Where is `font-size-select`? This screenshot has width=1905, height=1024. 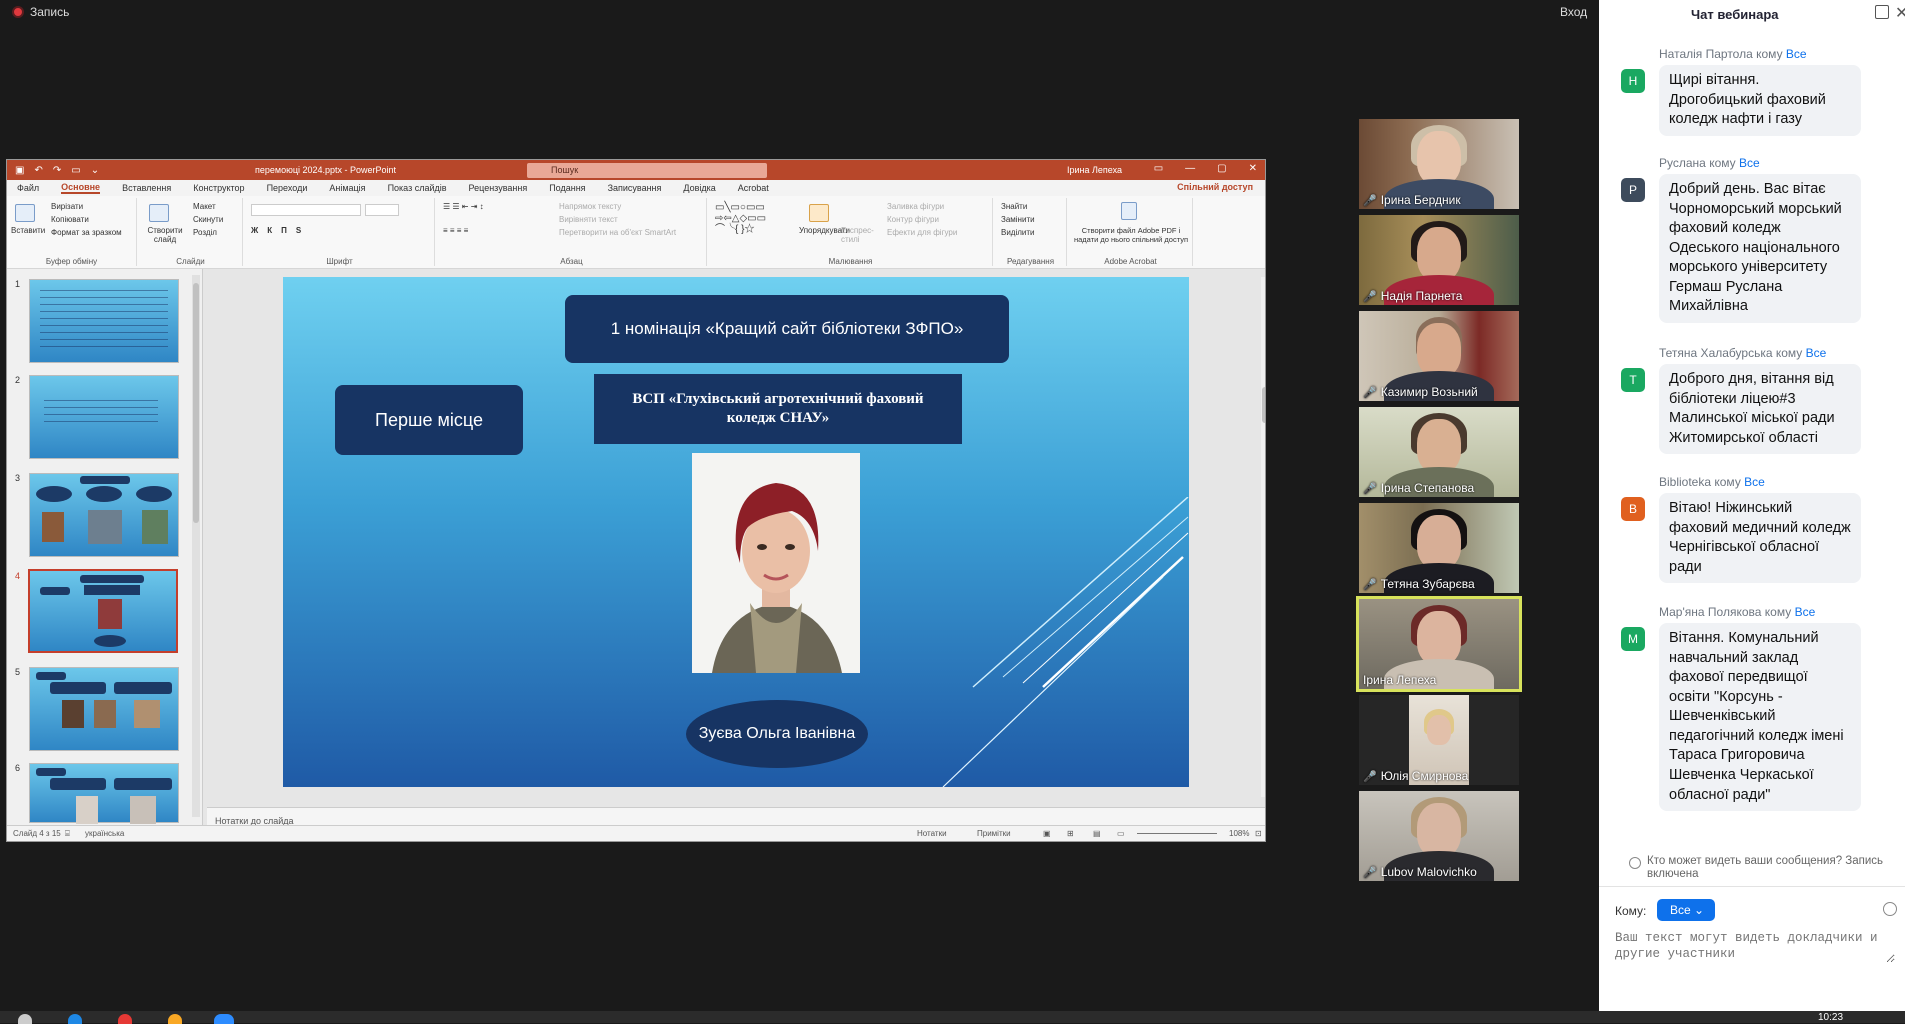
font-size-select is located at coordinates (382, 210).